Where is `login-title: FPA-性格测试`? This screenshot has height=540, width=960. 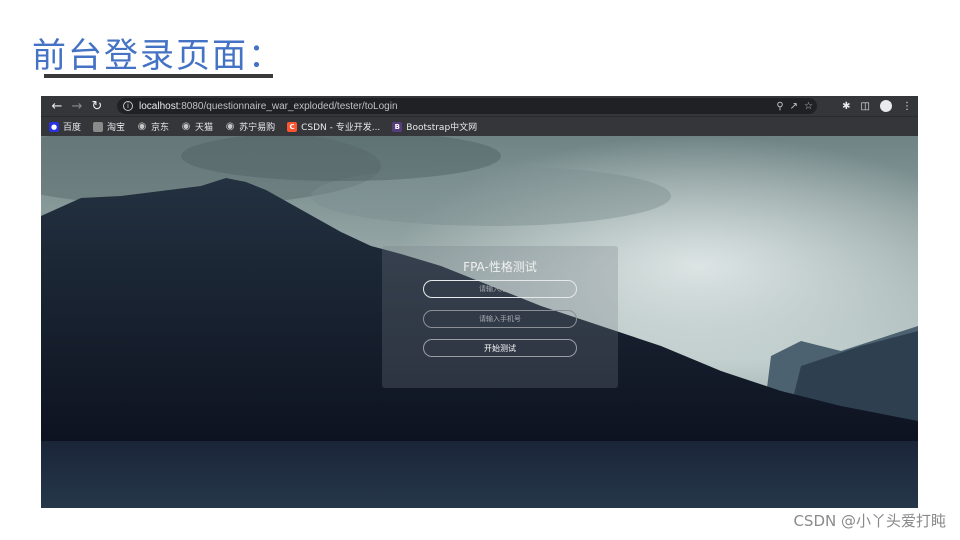 login-title: FPA-性格测试 is located at coordinates (500, 267).